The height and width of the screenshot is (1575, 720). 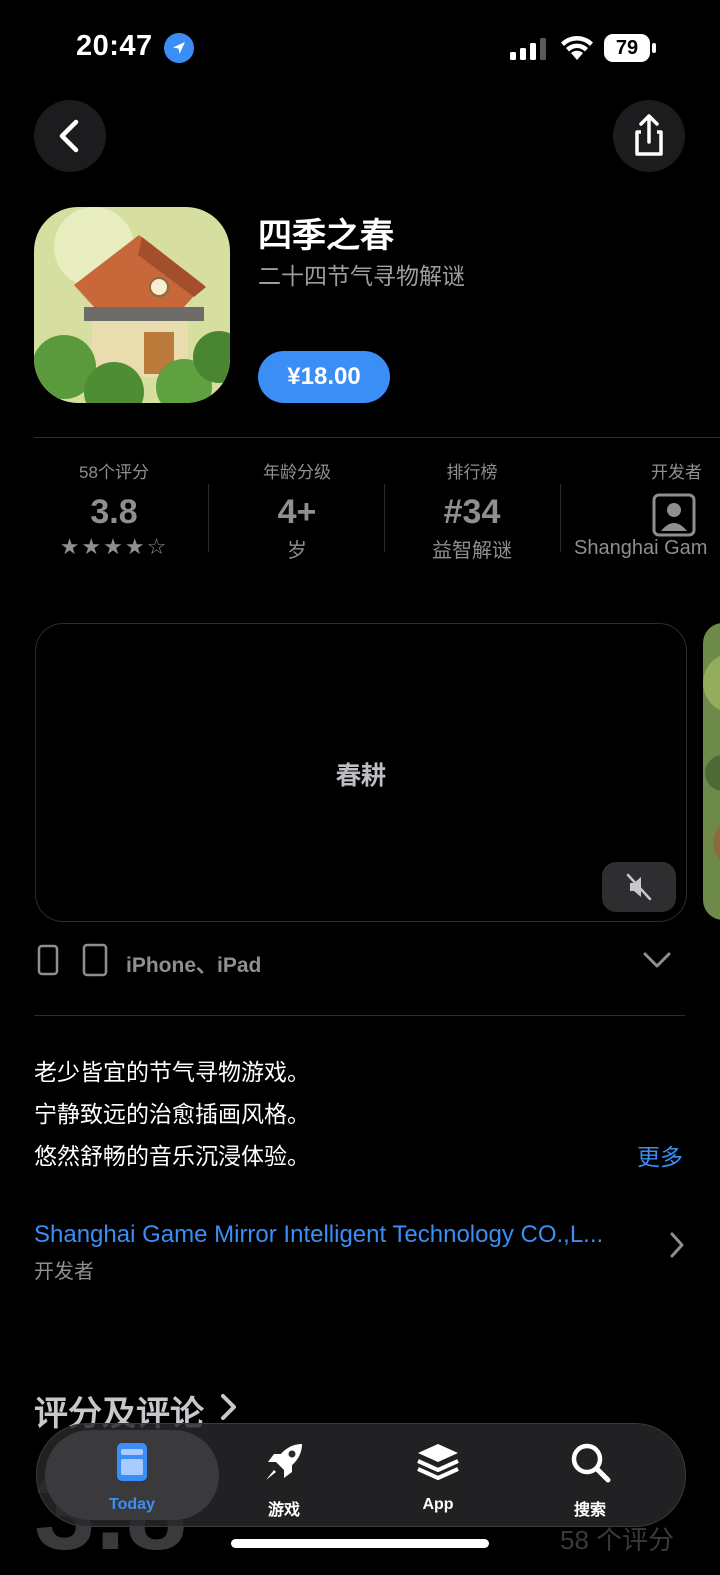 What do you see at coordinates (528, 49) in the screenshot?
I see `cellular-signal-icon` at bounding box center [528, 49].